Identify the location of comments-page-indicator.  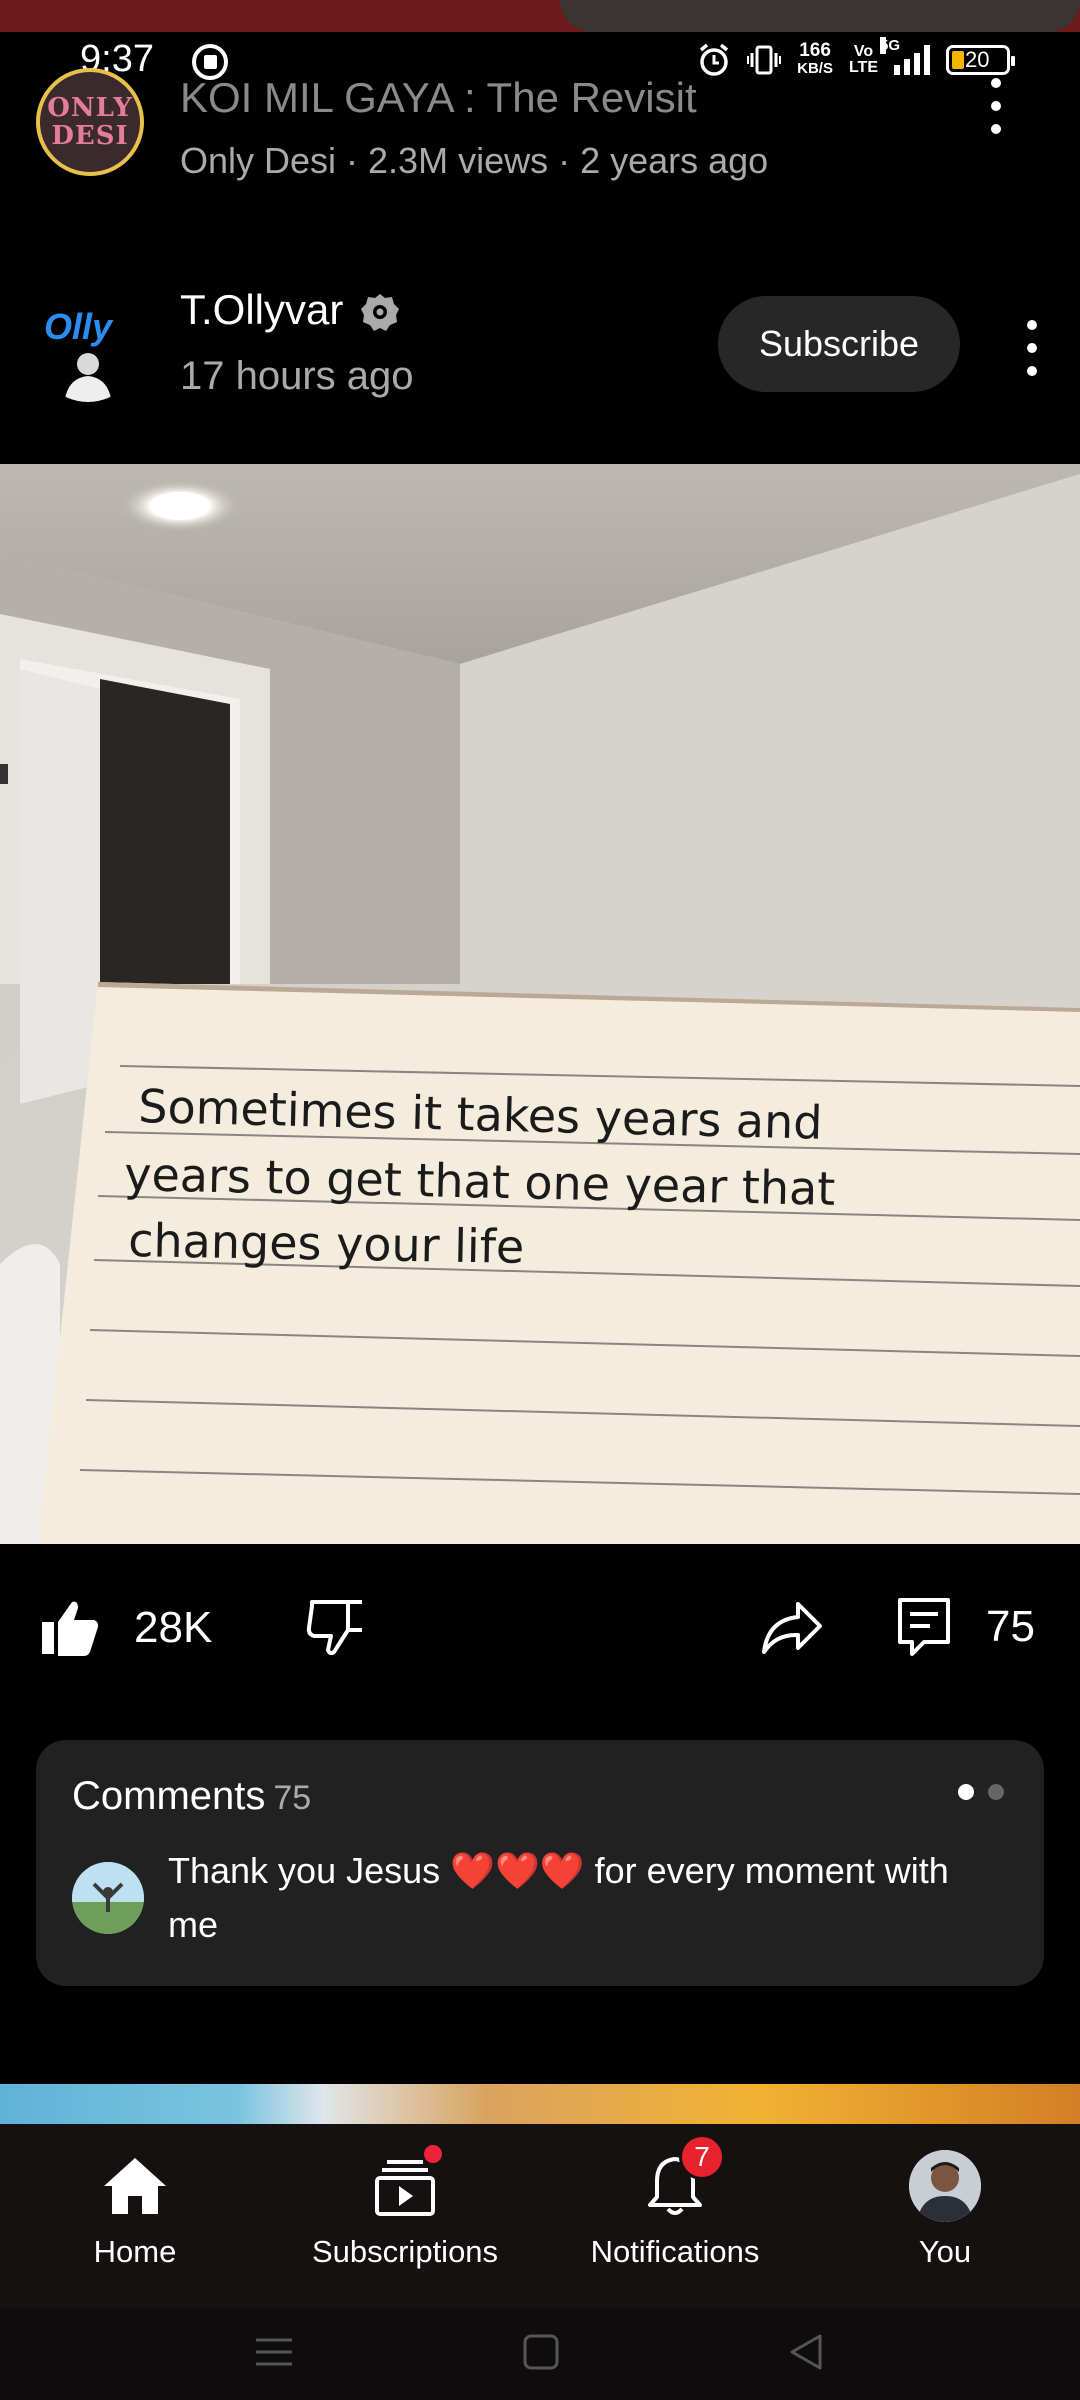
(981, 1792).